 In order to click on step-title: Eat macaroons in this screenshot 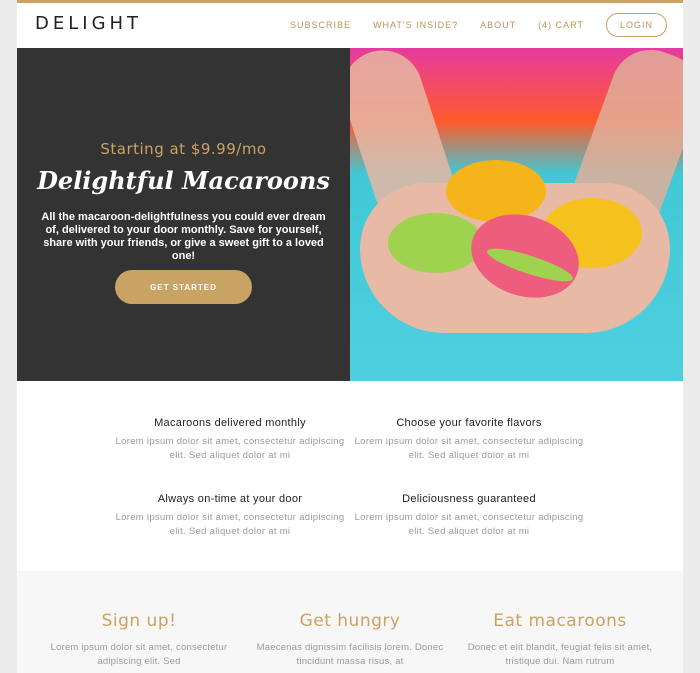, I will do `click(560, 621)`.